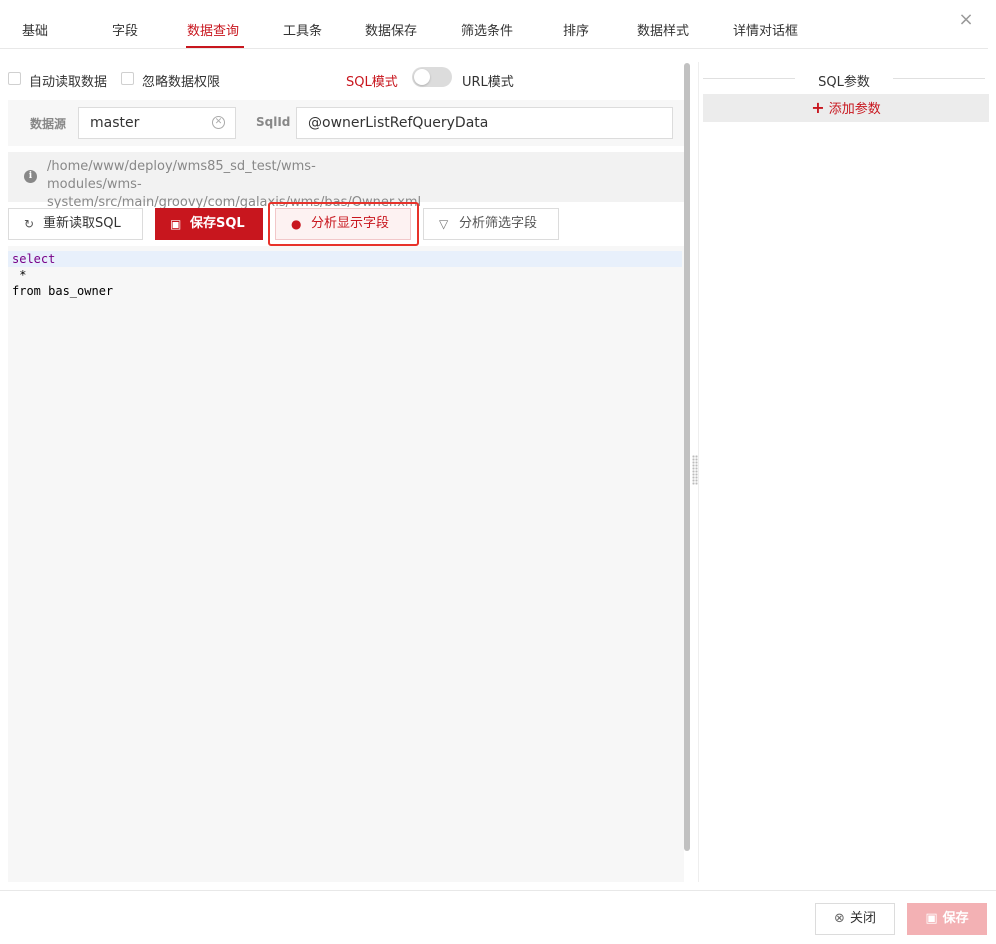 This screenshot has width=996, height=944. What do you see at coordinates (296, 224) in the screenshot?
I see `bulb-icon: ●` at bounding box center [296, 224].